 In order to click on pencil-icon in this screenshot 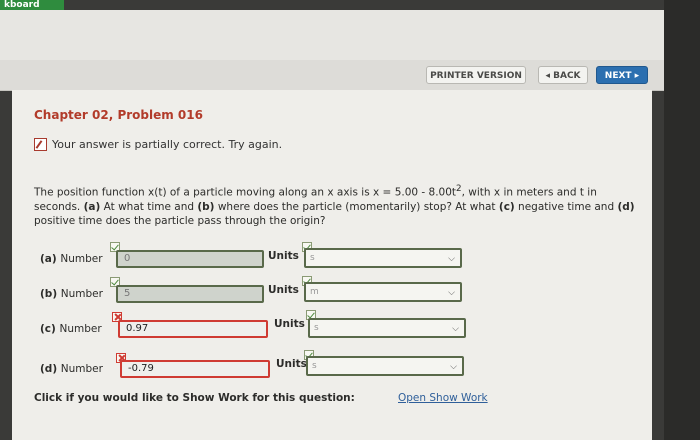, I will do `click(40, 144)`.